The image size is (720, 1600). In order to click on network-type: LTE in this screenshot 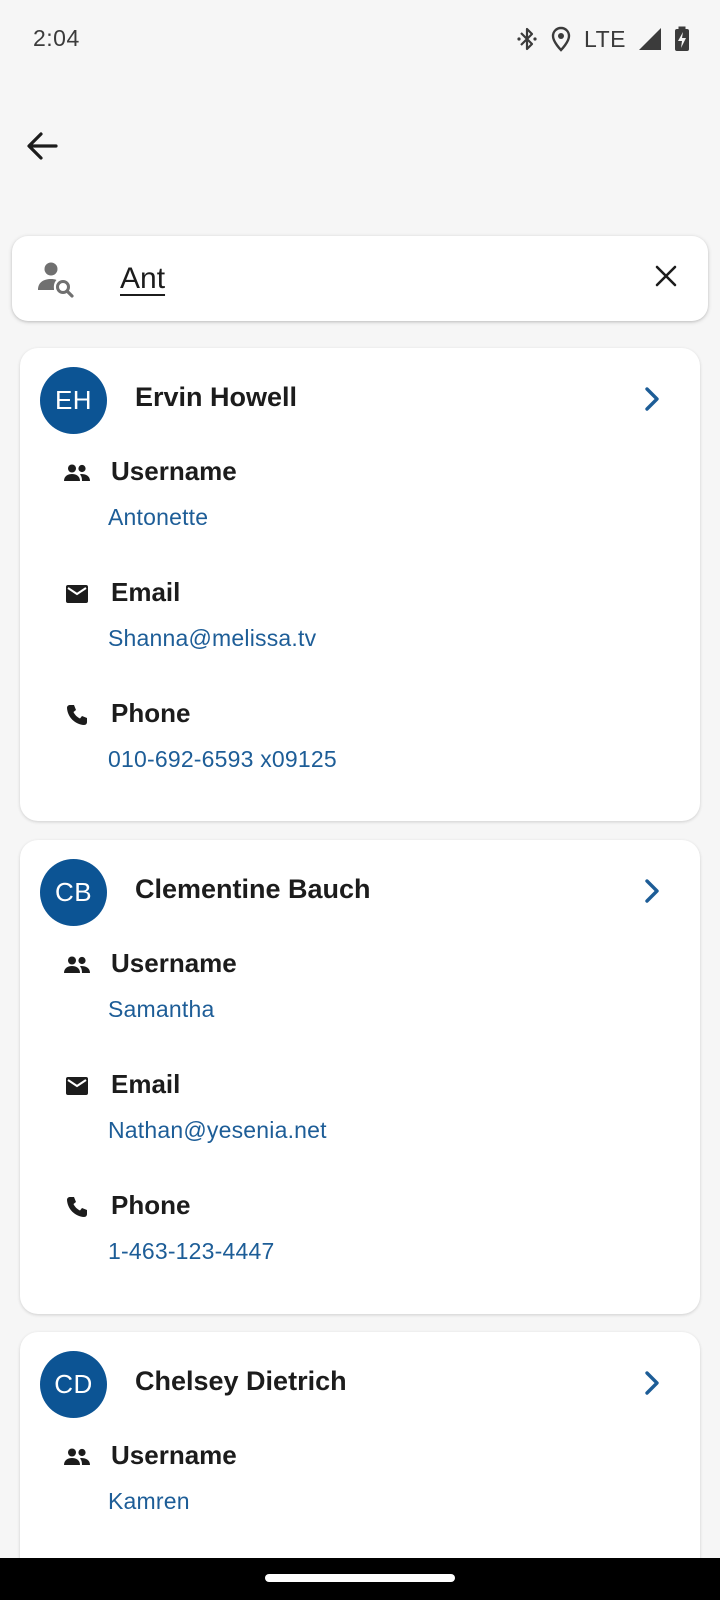, I will do `click(605, 38)`.